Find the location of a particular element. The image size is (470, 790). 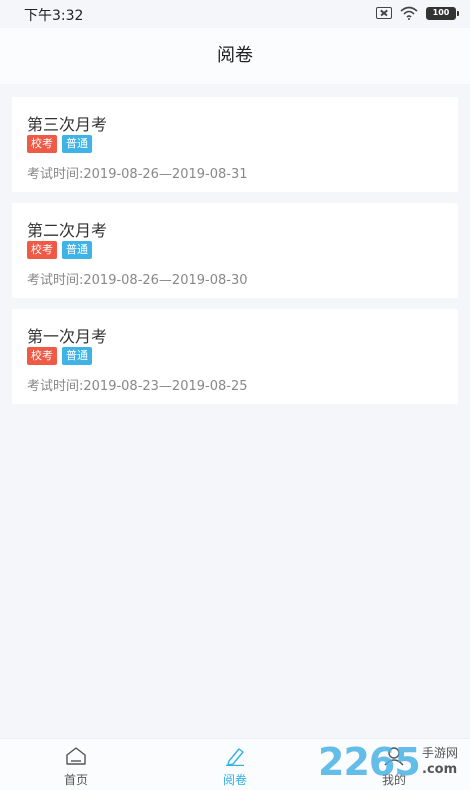

tab-home: 首页 is located at coordinates (76, 764).